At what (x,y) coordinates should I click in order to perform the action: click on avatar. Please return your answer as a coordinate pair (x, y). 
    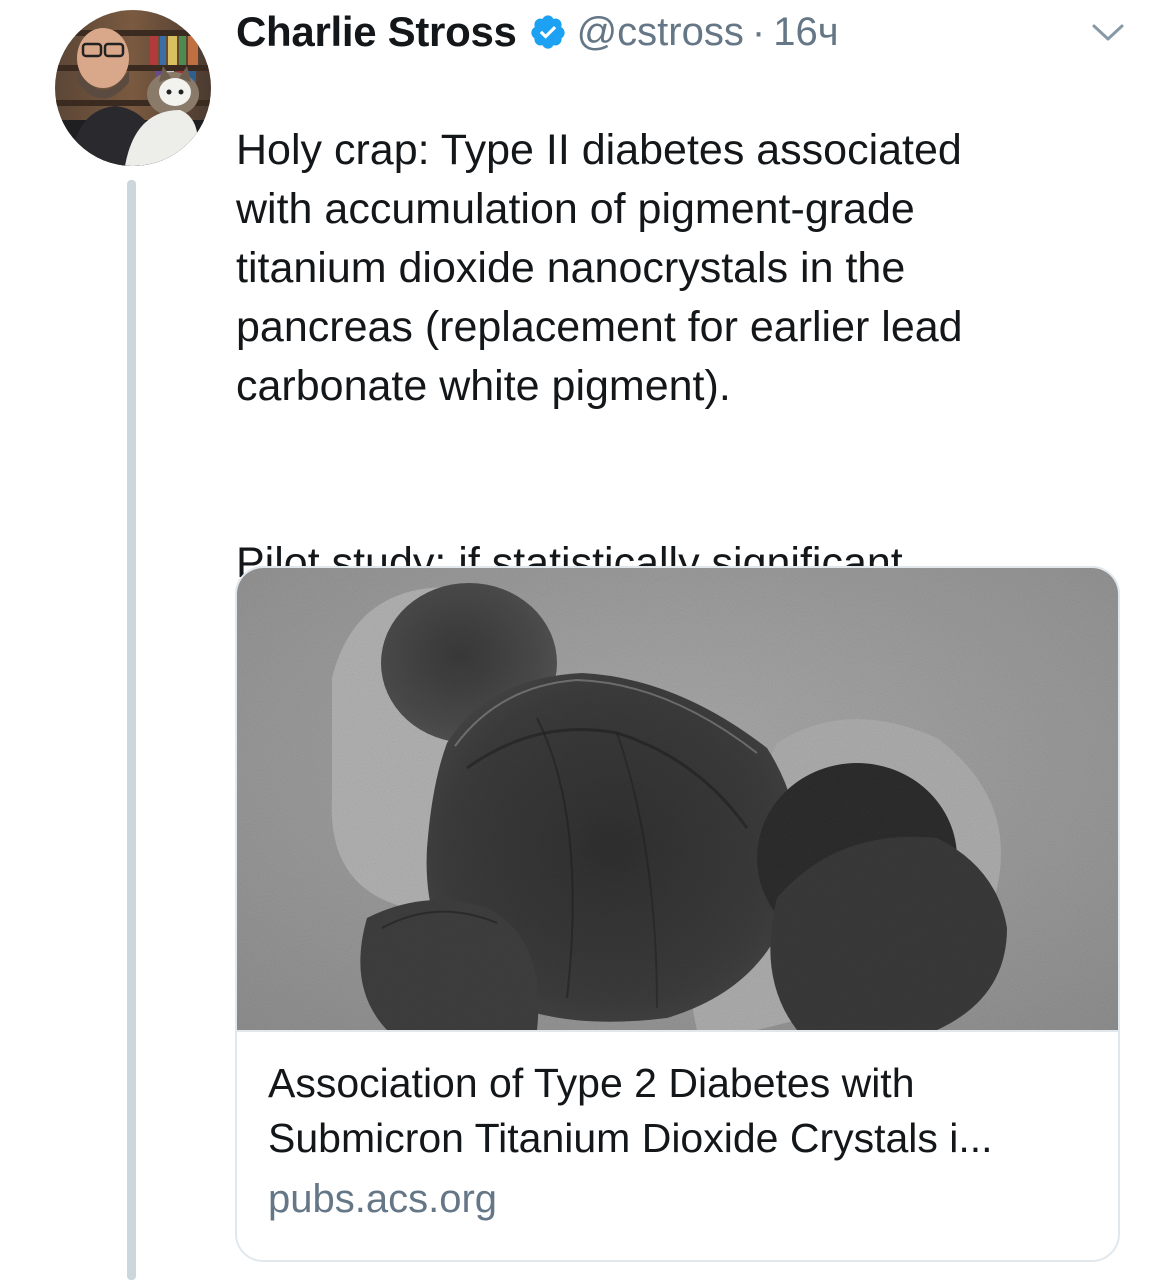
    Looking at the image, I should click on (133, 88).